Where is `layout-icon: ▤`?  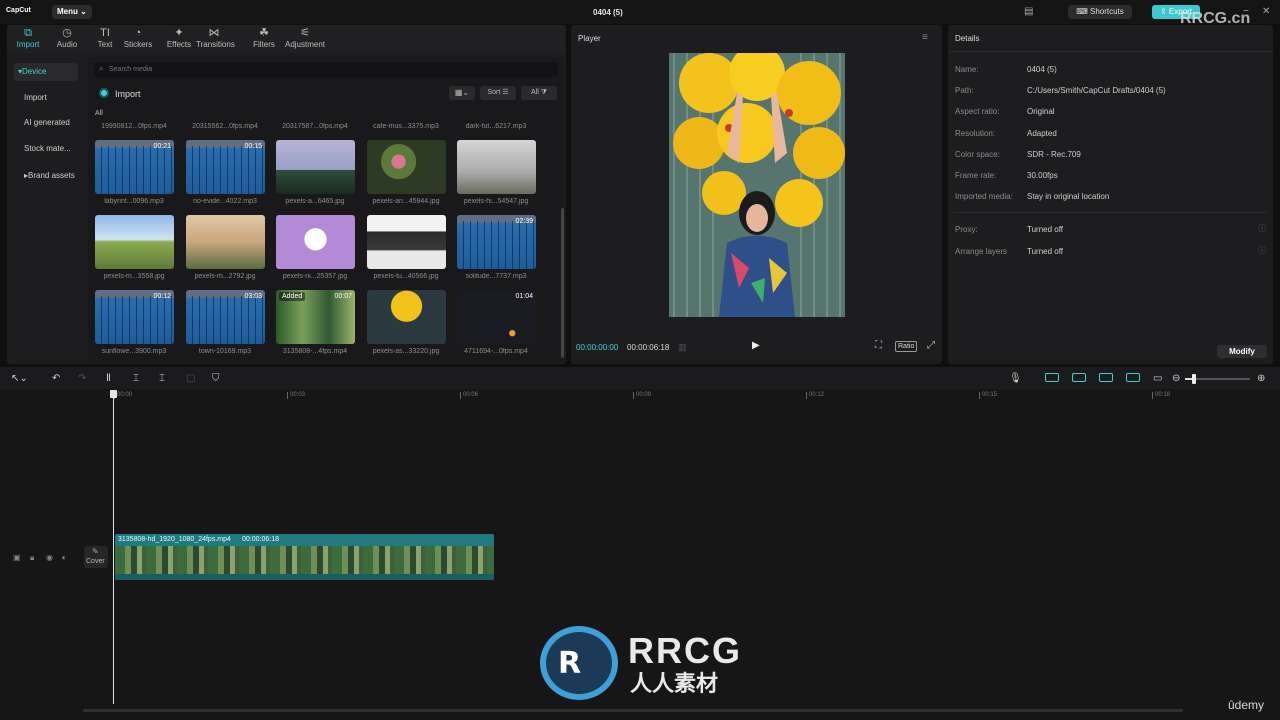 layout-icon: ▤ is located at coordinates (1028, 11).